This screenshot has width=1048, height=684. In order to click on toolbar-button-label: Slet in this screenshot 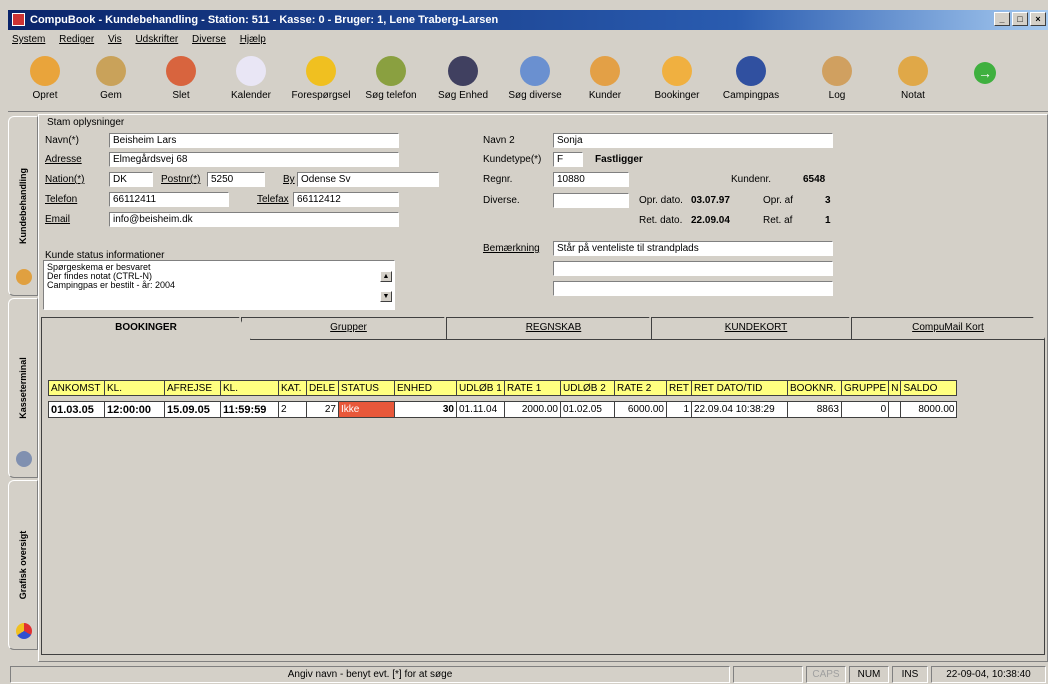, I will do `click(181, 95)`.